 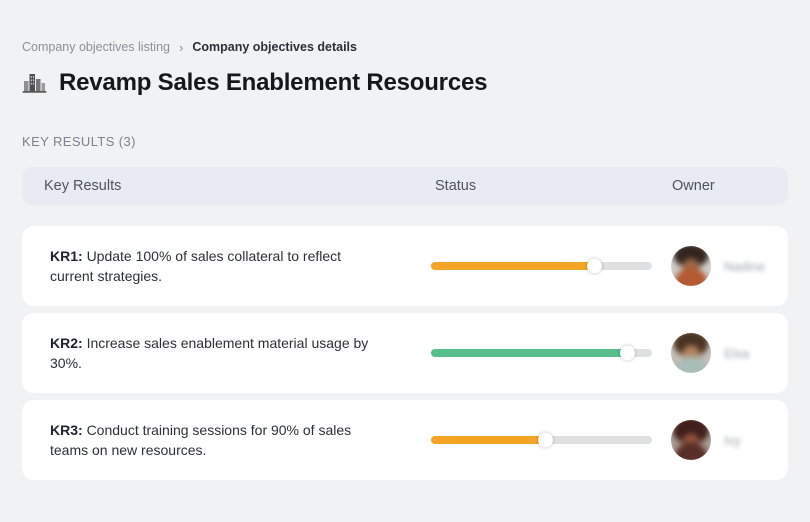 What do you see at coordinates (492, 440) in the screenshot?
I see `kr3-progress-fill` at bounding box center [492, 440].